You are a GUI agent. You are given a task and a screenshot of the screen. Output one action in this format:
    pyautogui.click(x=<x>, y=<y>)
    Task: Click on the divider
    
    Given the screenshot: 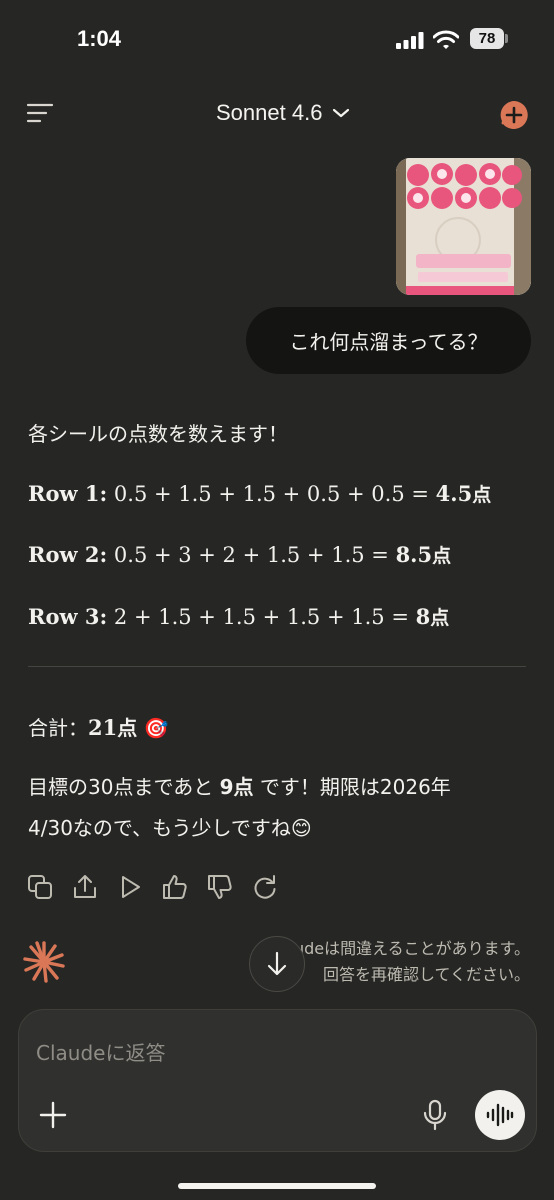 What is the action you would take?
    pyautogui.click(x=277, y=666)
    